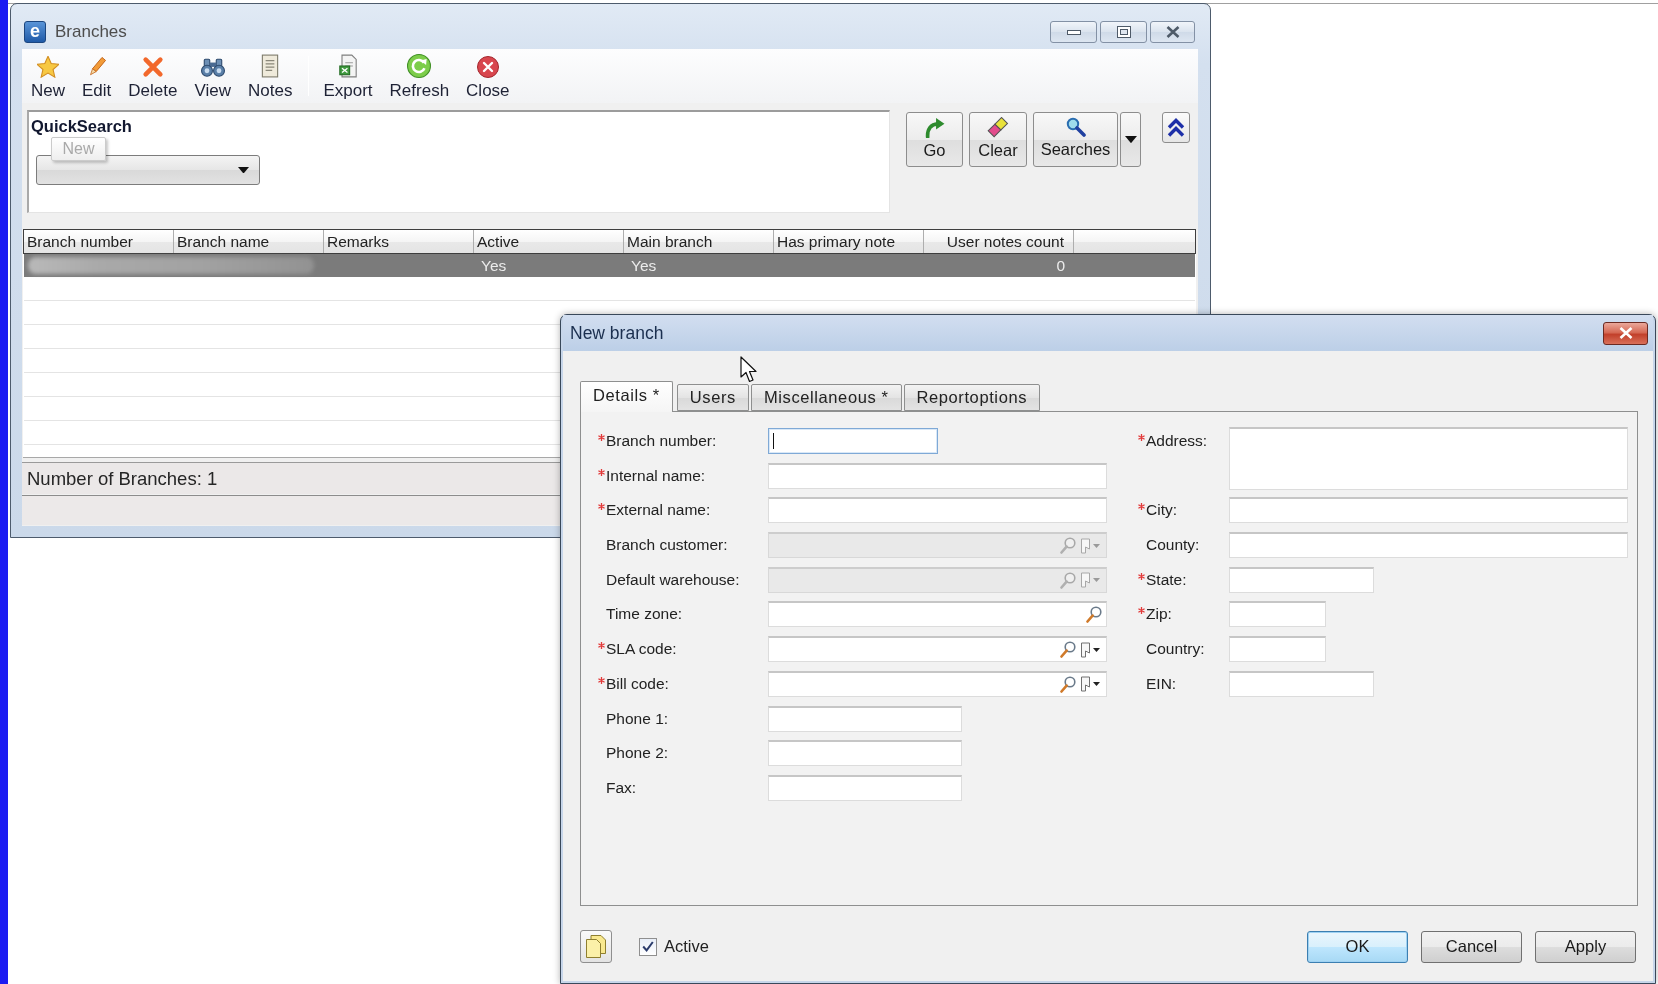 Image resolution: width=1658 pixels, height=984 pixels. I want to click on field-label: Phone 2:, so click(637, 753).